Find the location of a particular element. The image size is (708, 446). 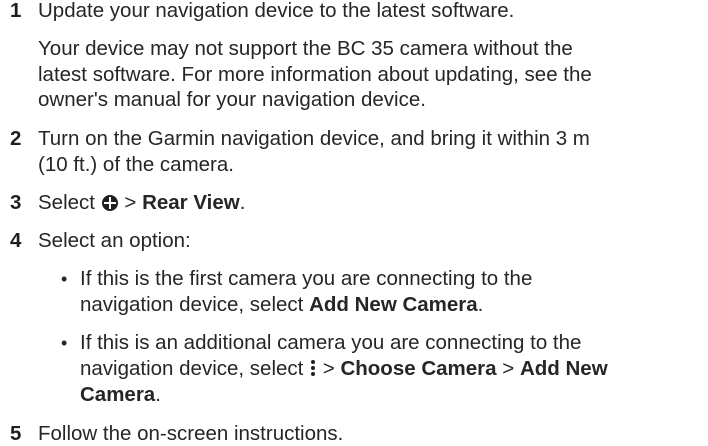

bullet-2-line-3: Camera. is located at coordinates (120, 395).